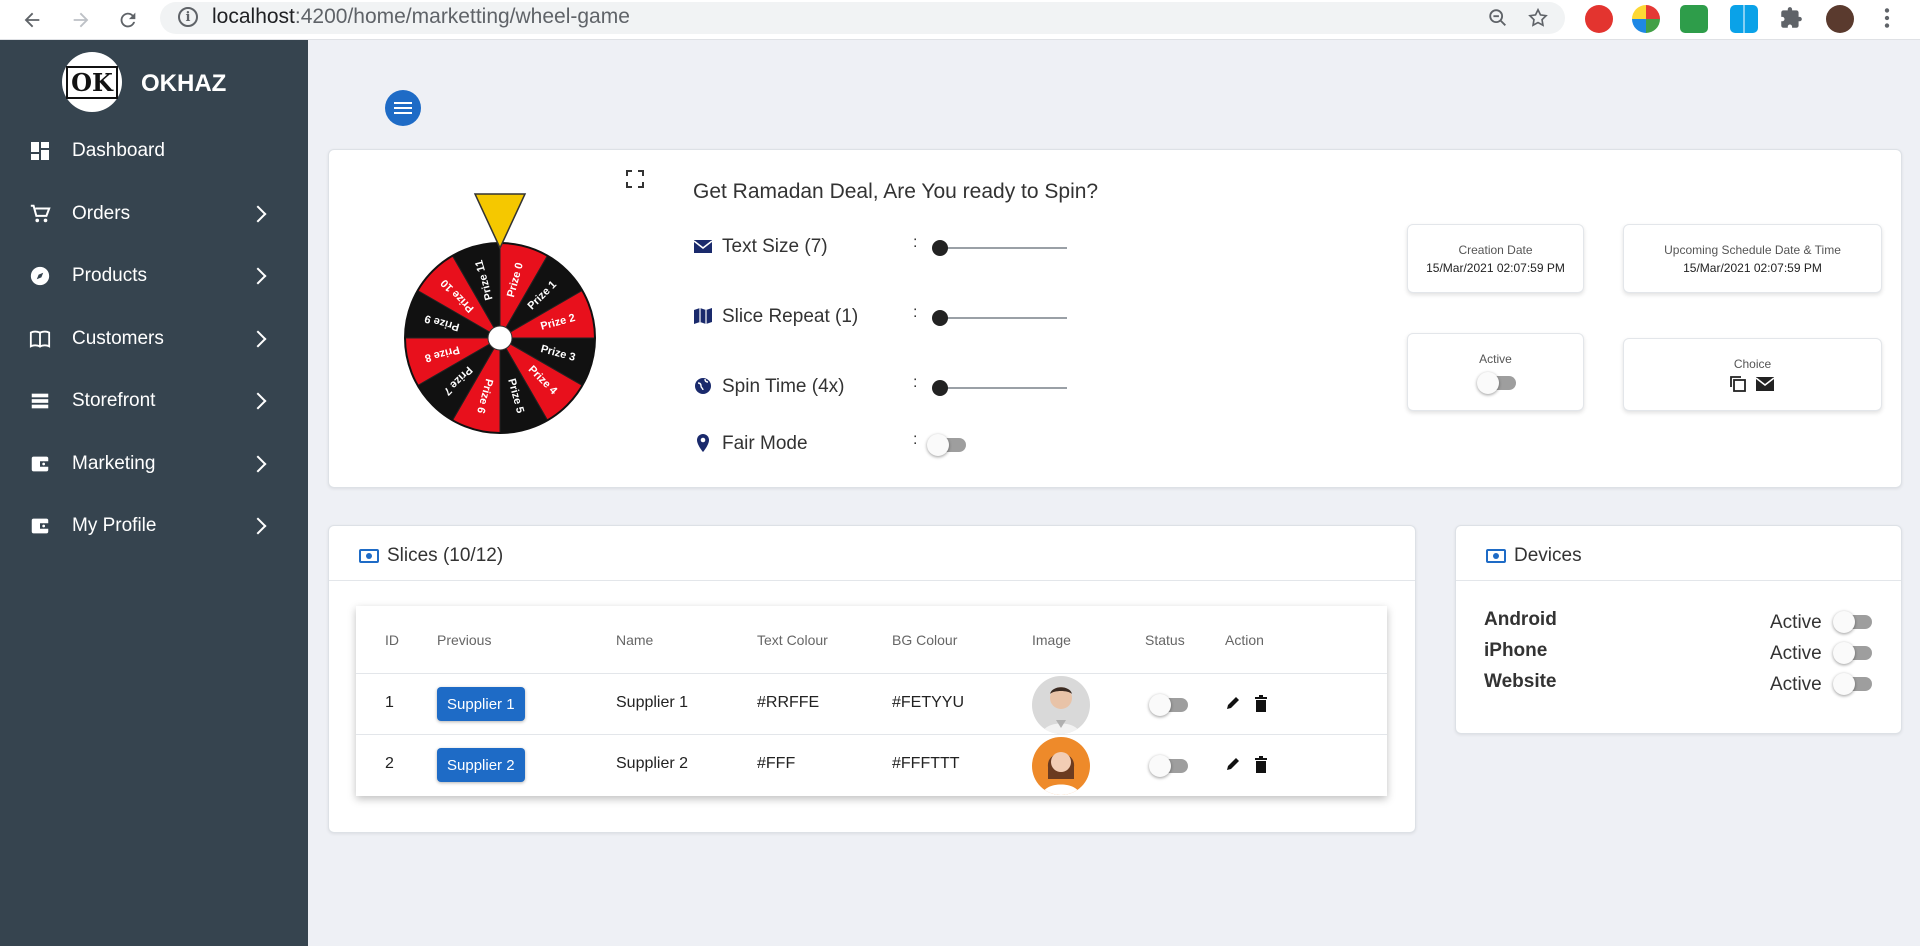  I want to click on brand-logo: OK, so click(92, 82).